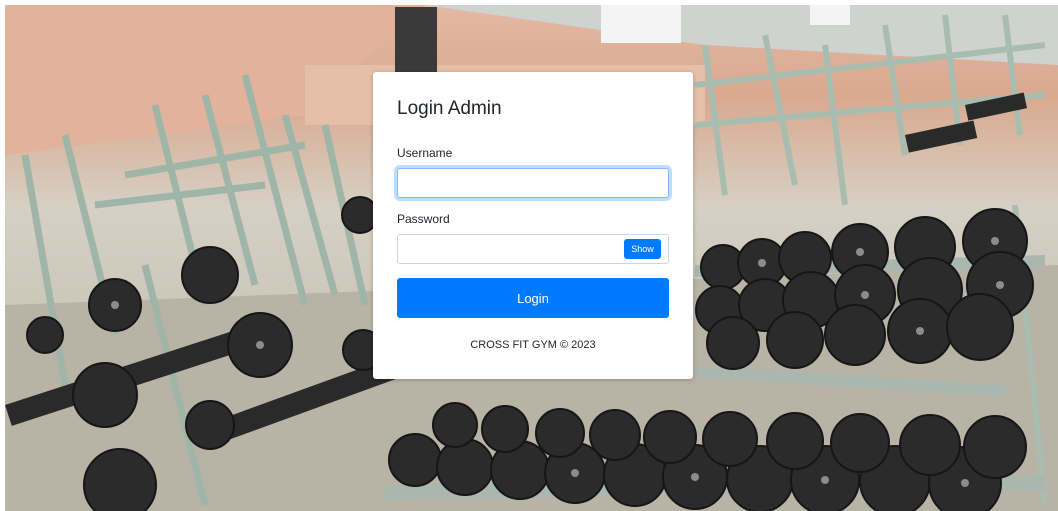 The image size is (1058, 511). What do you see at coordinates (642, 249) in the screenshot?
I see `show-password-button: Show` at bounding box center [642, 249].